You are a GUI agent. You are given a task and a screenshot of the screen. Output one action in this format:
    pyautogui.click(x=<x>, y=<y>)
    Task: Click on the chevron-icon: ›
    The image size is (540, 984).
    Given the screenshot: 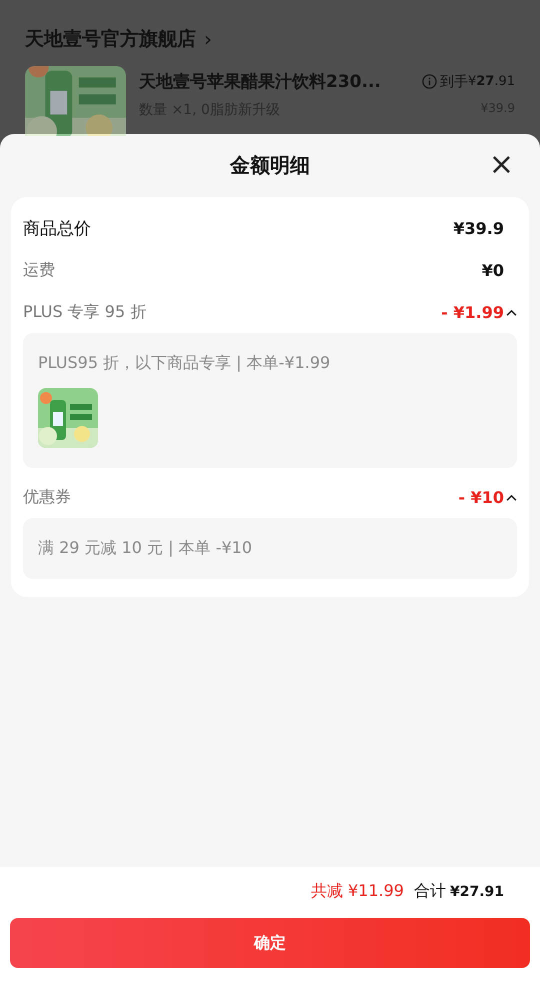 What is the action you would take?
    pyautogui.click(x=208, y=39)
    